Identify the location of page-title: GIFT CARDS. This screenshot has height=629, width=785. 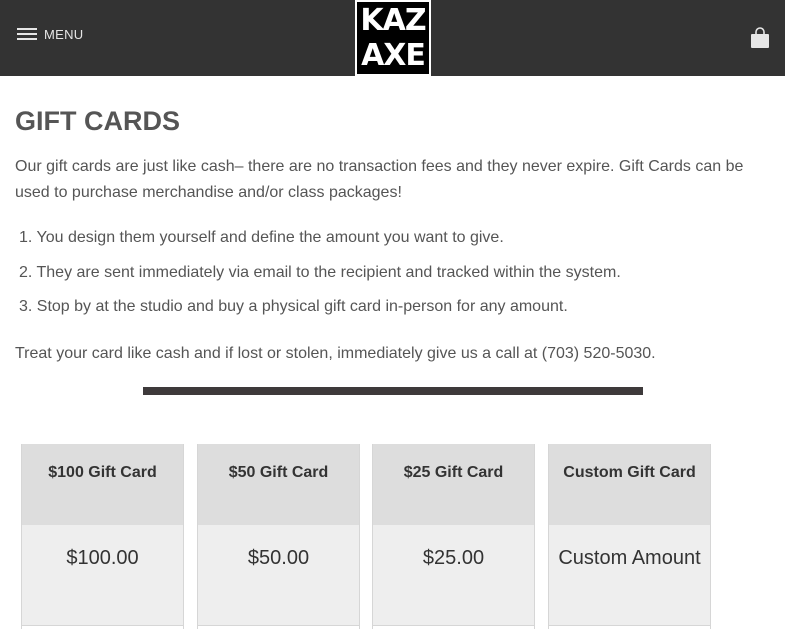
(97, 121).